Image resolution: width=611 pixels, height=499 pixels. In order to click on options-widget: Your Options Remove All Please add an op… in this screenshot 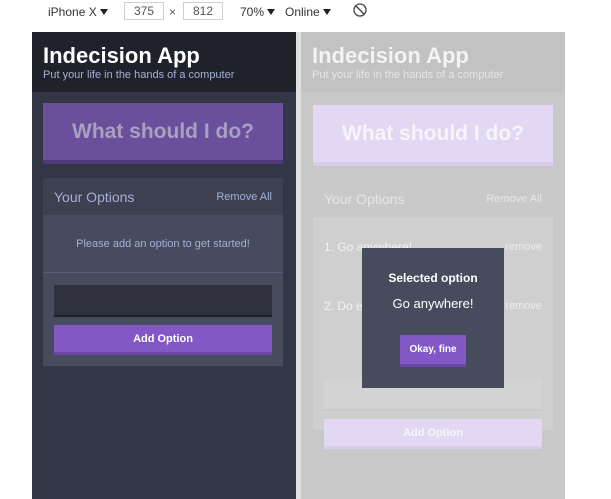, I will do `click(163, 272)`.